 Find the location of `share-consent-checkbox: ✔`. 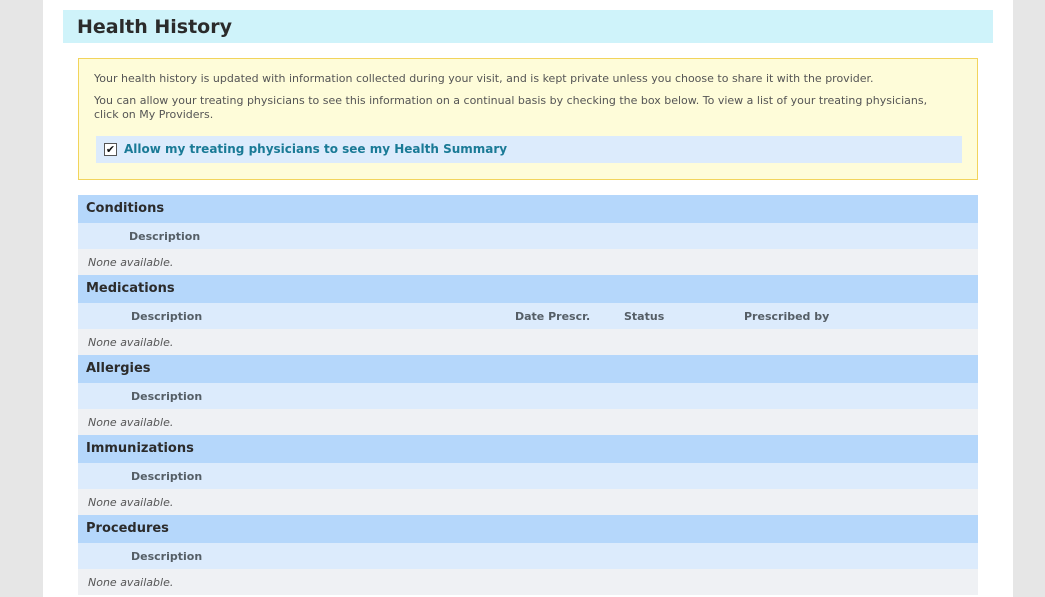

share-consent-checkbox: ✔ is located at coordinates (110, 149).